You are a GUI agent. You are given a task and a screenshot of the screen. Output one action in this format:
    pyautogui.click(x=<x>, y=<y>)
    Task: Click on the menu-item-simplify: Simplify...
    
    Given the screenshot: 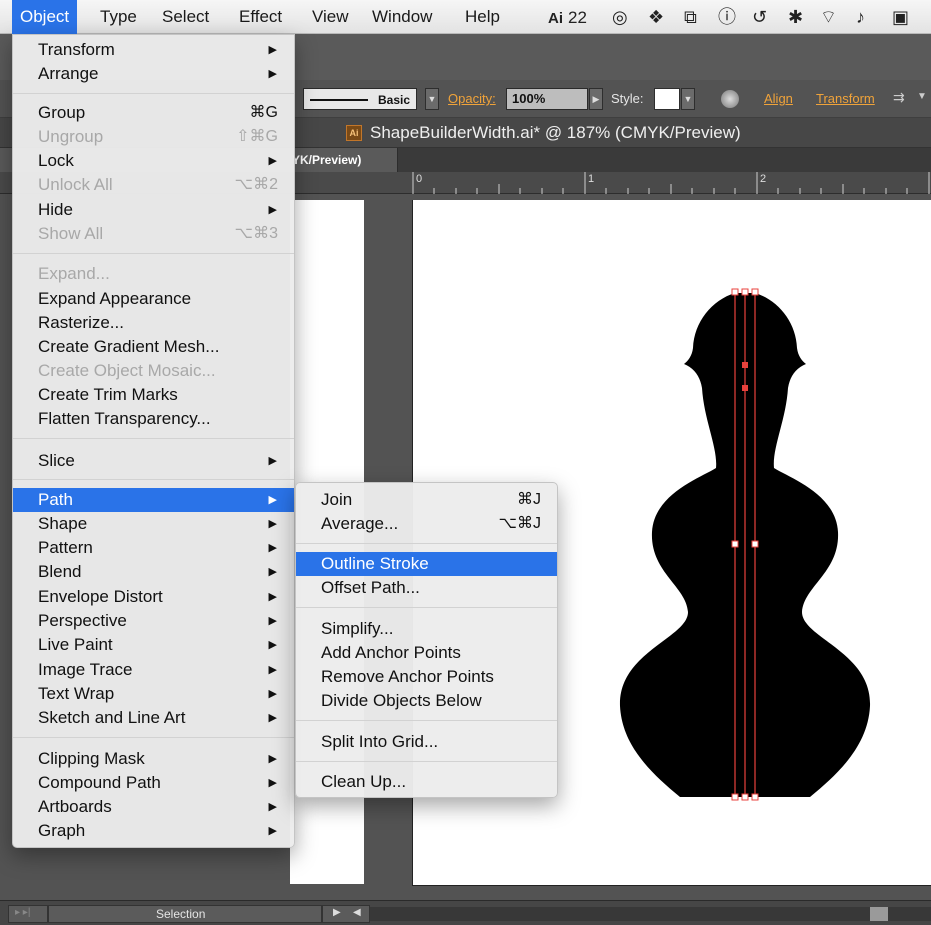 What is the action you would take?
    pyautogui.click(x=426, y=629)
    